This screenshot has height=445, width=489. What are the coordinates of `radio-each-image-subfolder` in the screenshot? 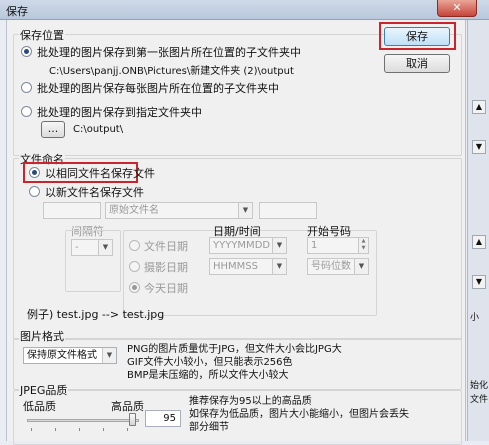 It's located at (26, 87).